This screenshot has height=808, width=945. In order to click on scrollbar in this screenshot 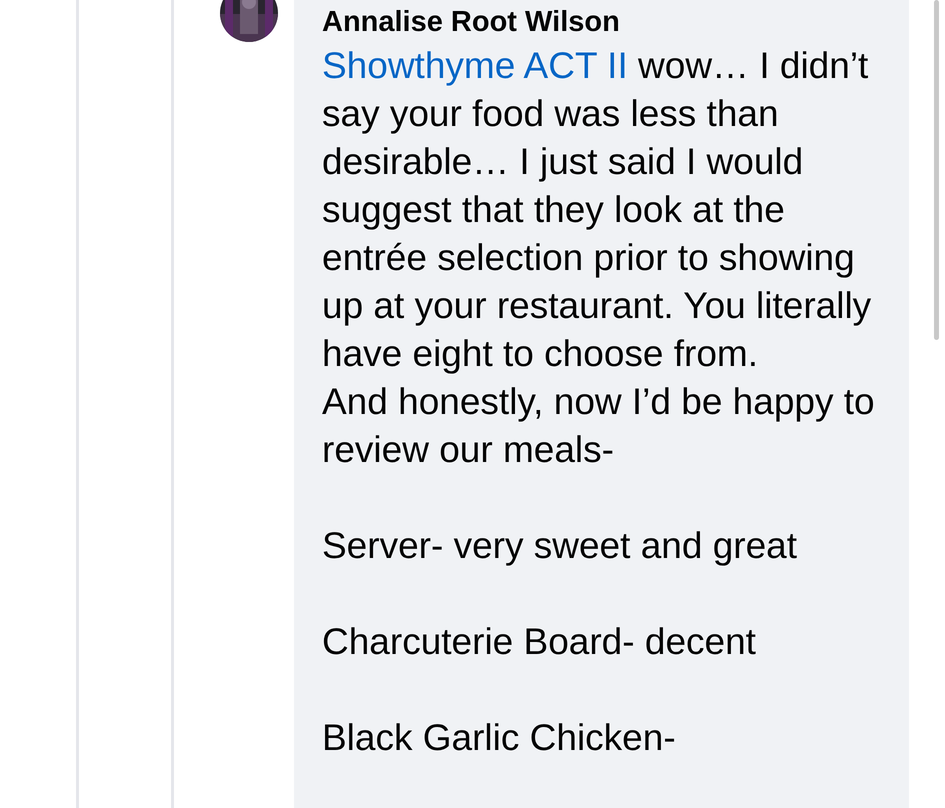, I will do `click(936, 170)`.